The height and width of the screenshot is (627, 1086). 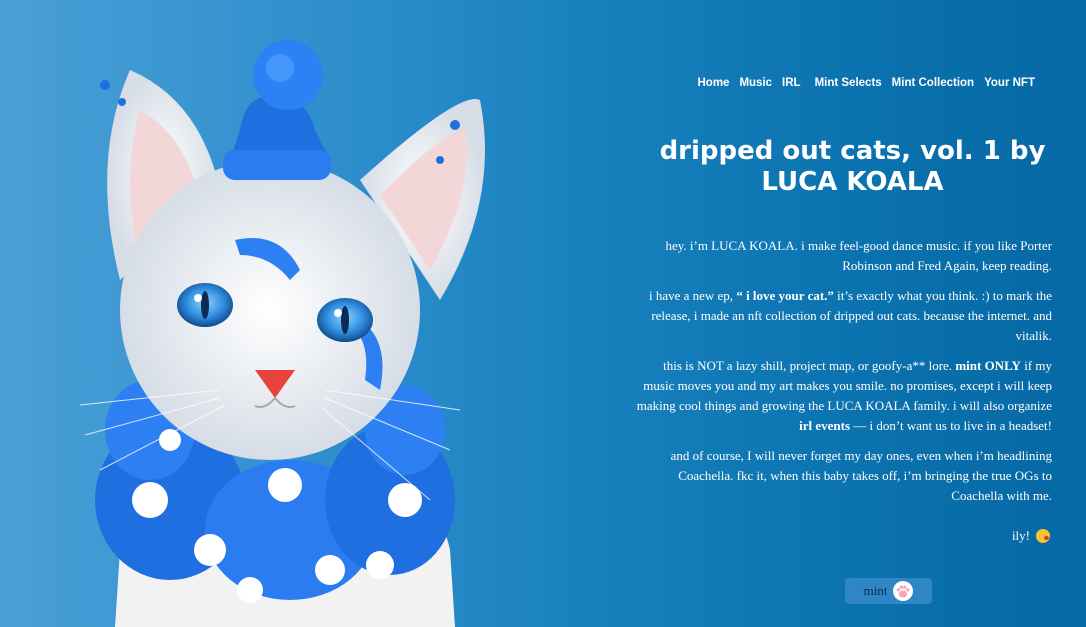 What do you see at coordinates (755, 83) in the screenshot?
I see `nav-music: Music` at bounding box center [755, 83].